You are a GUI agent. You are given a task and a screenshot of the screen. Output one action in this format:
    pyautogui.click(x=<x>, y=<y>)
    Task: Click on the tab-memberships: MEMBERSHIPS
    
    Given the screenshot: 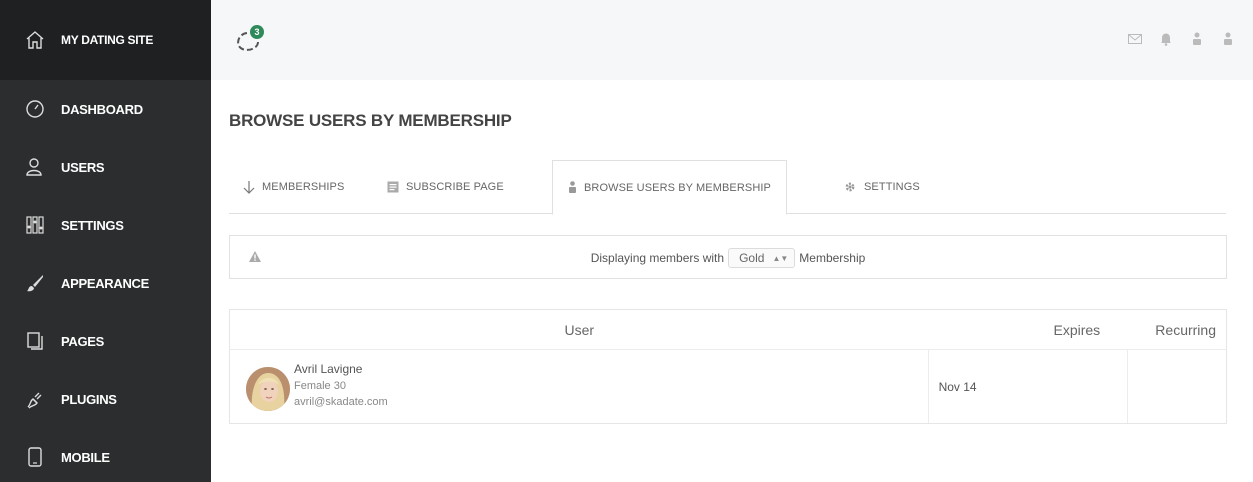 What is the action you would take?
    pyautogui.click(x=293, y=187)
    